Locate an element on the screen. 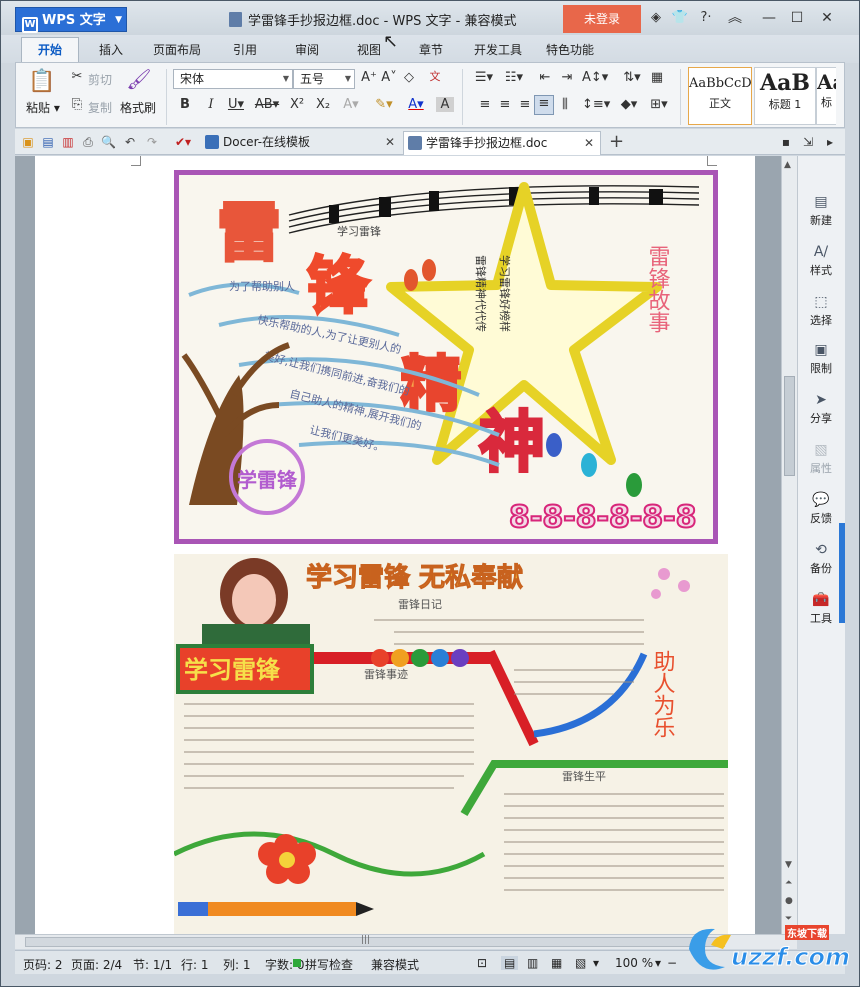  shrink-font-icon: A˅ is located at coordinates (389, 77).